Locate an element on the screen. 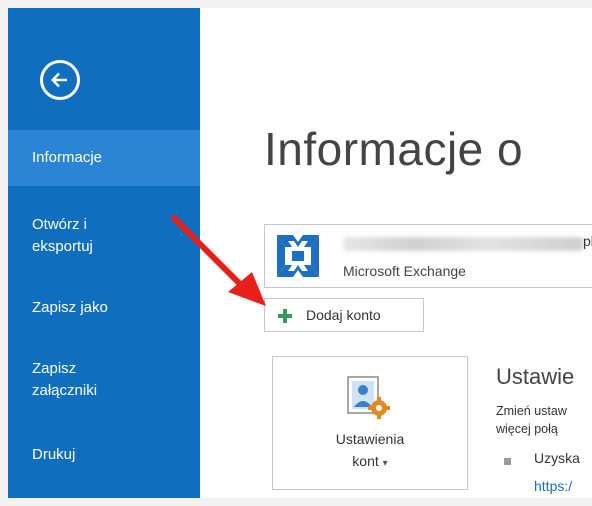 The image size is (592, 506). add-account-label: Dodaj konto is located at coordinates (343, 315).